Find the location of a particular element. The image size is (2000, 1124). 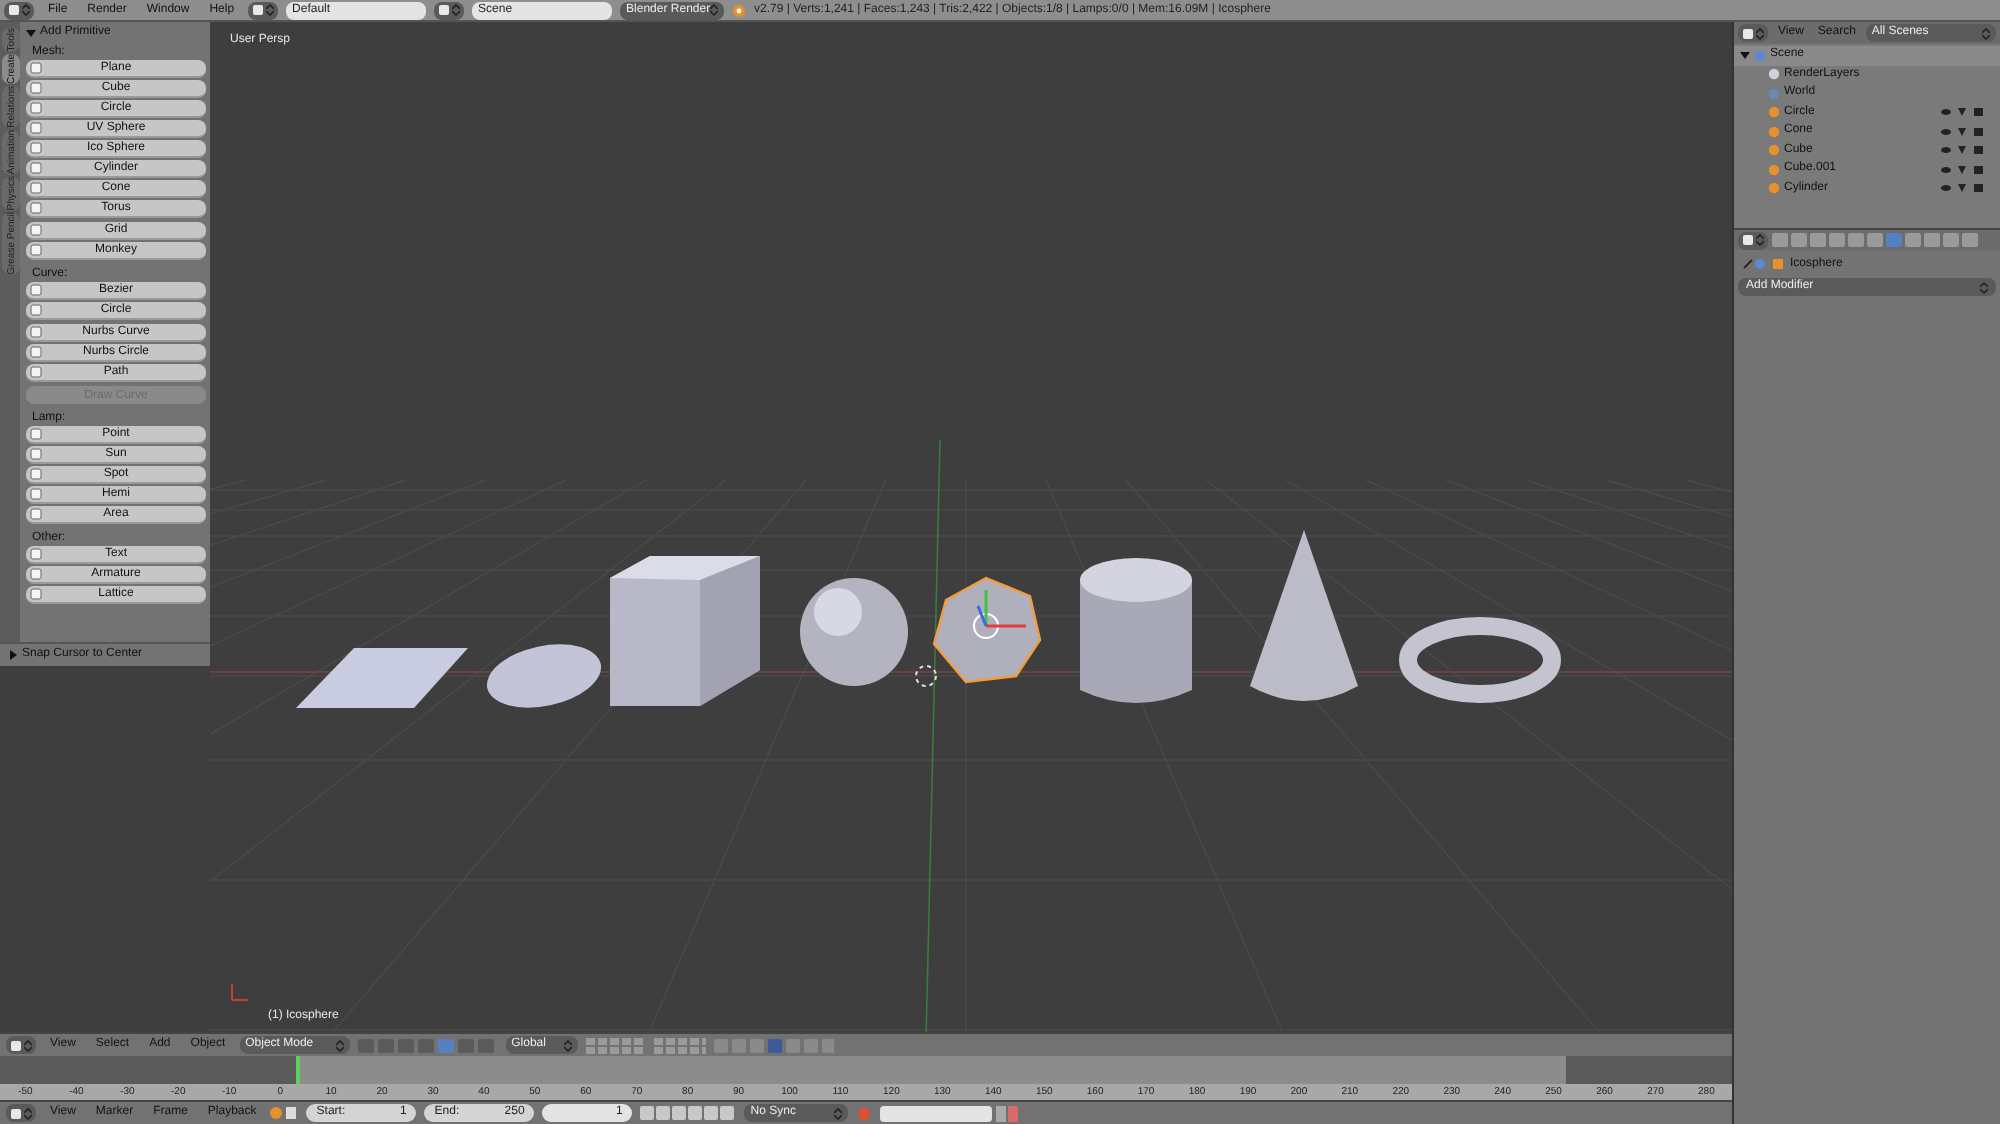

current-frame-line is located at coordinates (298, 1070).